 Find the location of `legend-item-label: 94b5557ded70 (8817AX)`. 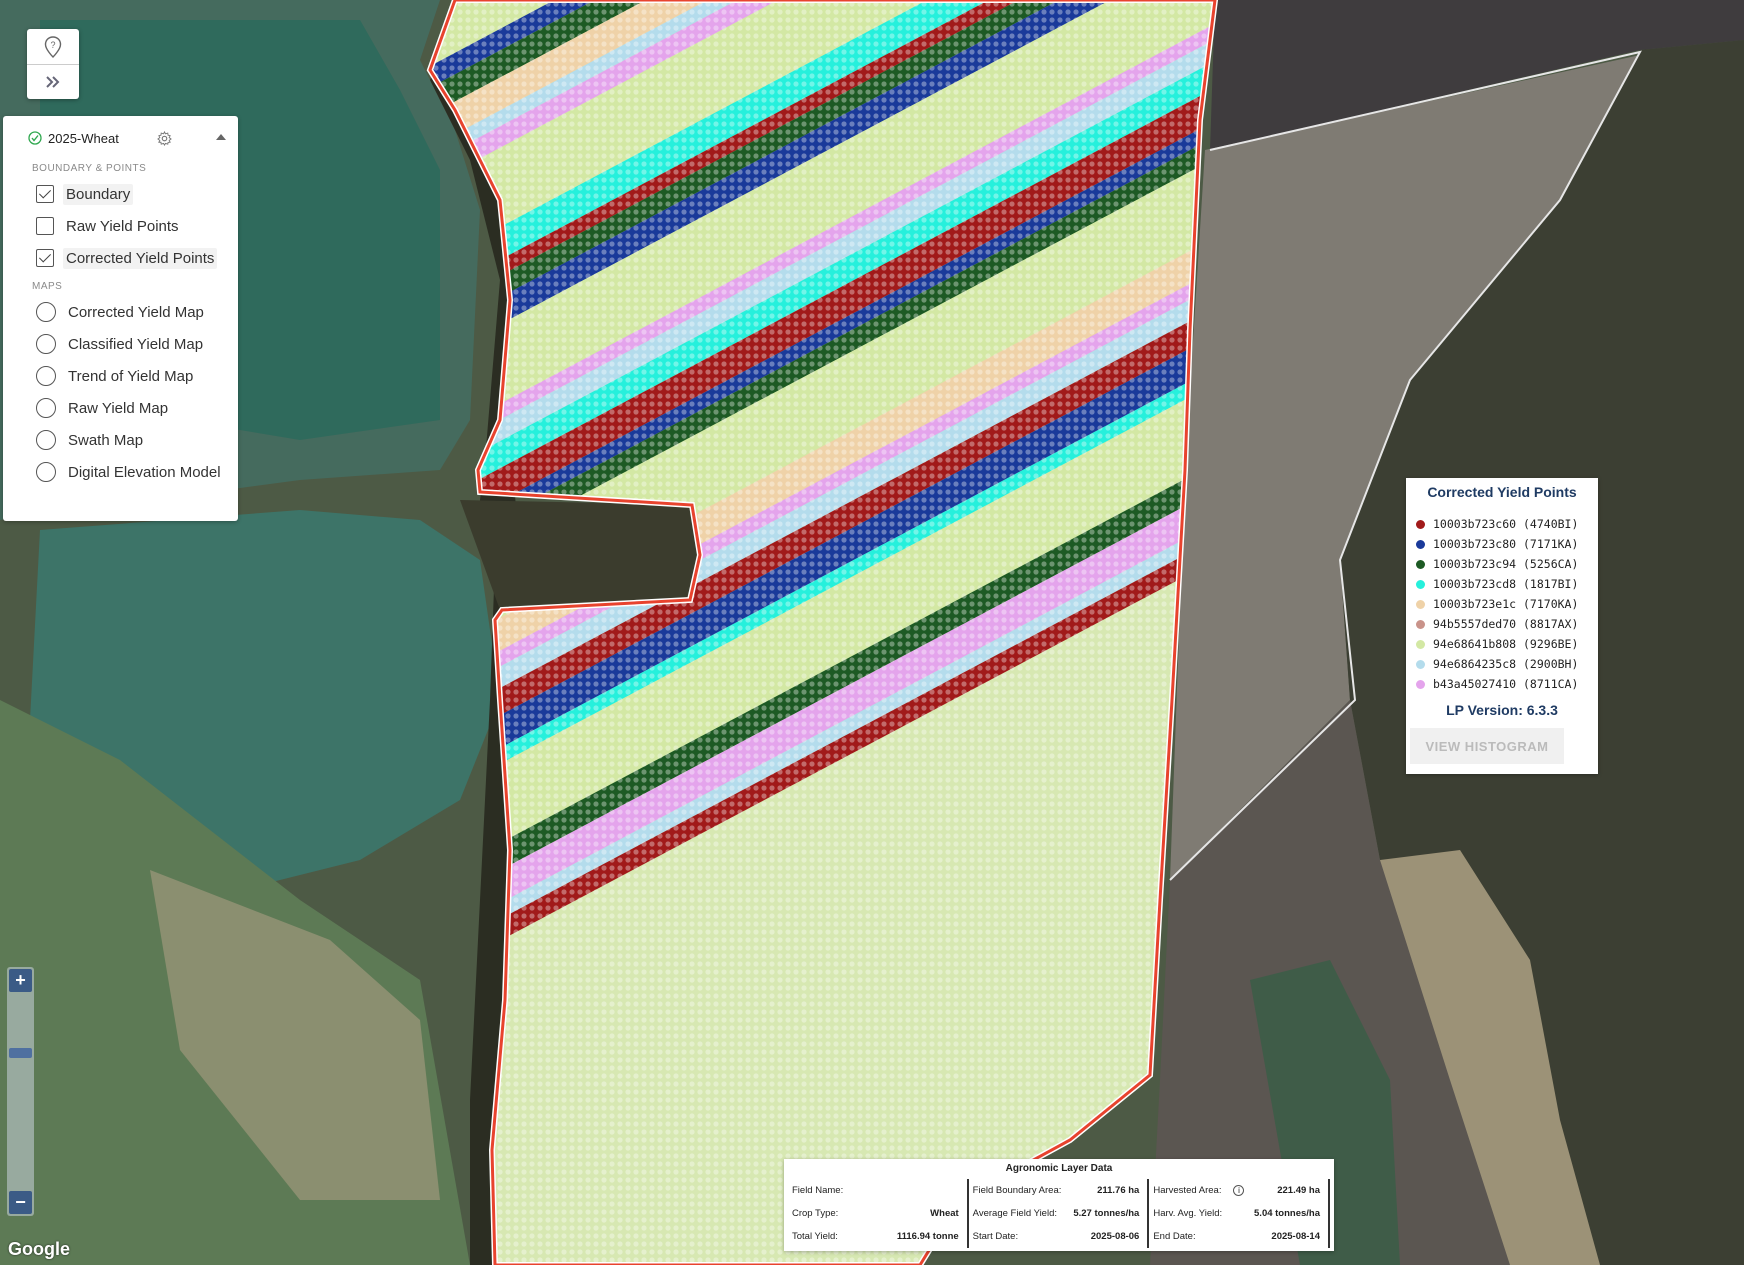

legend-item-label: 94b5557ded70 (8817AX) is located at coordinates (1506, 624).